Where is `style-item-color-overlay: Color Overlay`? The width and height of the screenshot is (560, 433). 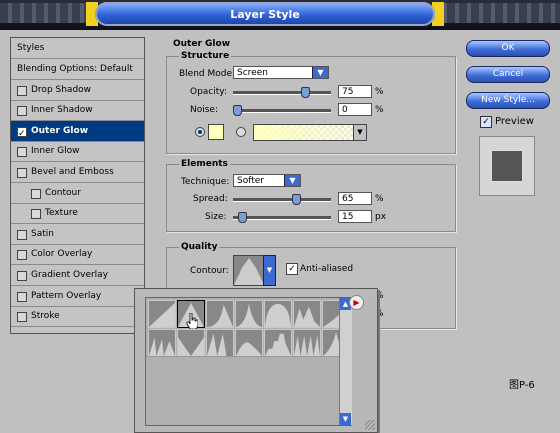
style-item-color-overlay: Color Overlay is located at coordinates (77, 255).